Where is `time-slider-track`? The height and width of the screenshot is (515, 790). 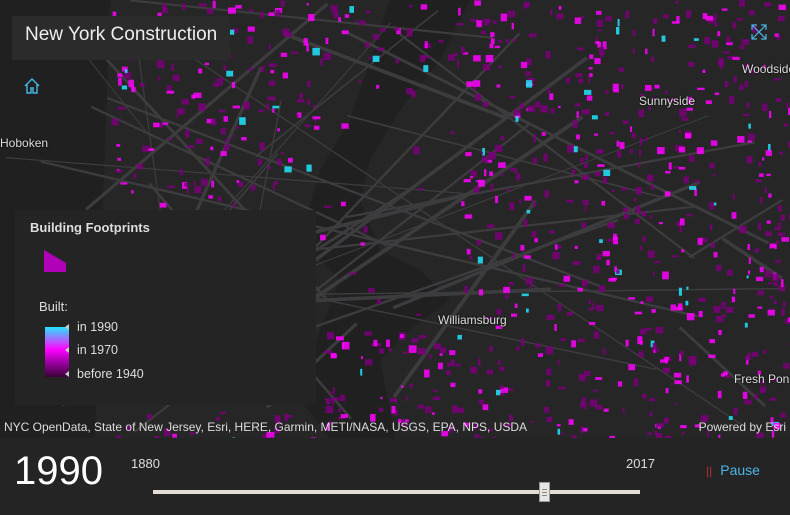
time-slider-track is located at coordinates (396, 492).